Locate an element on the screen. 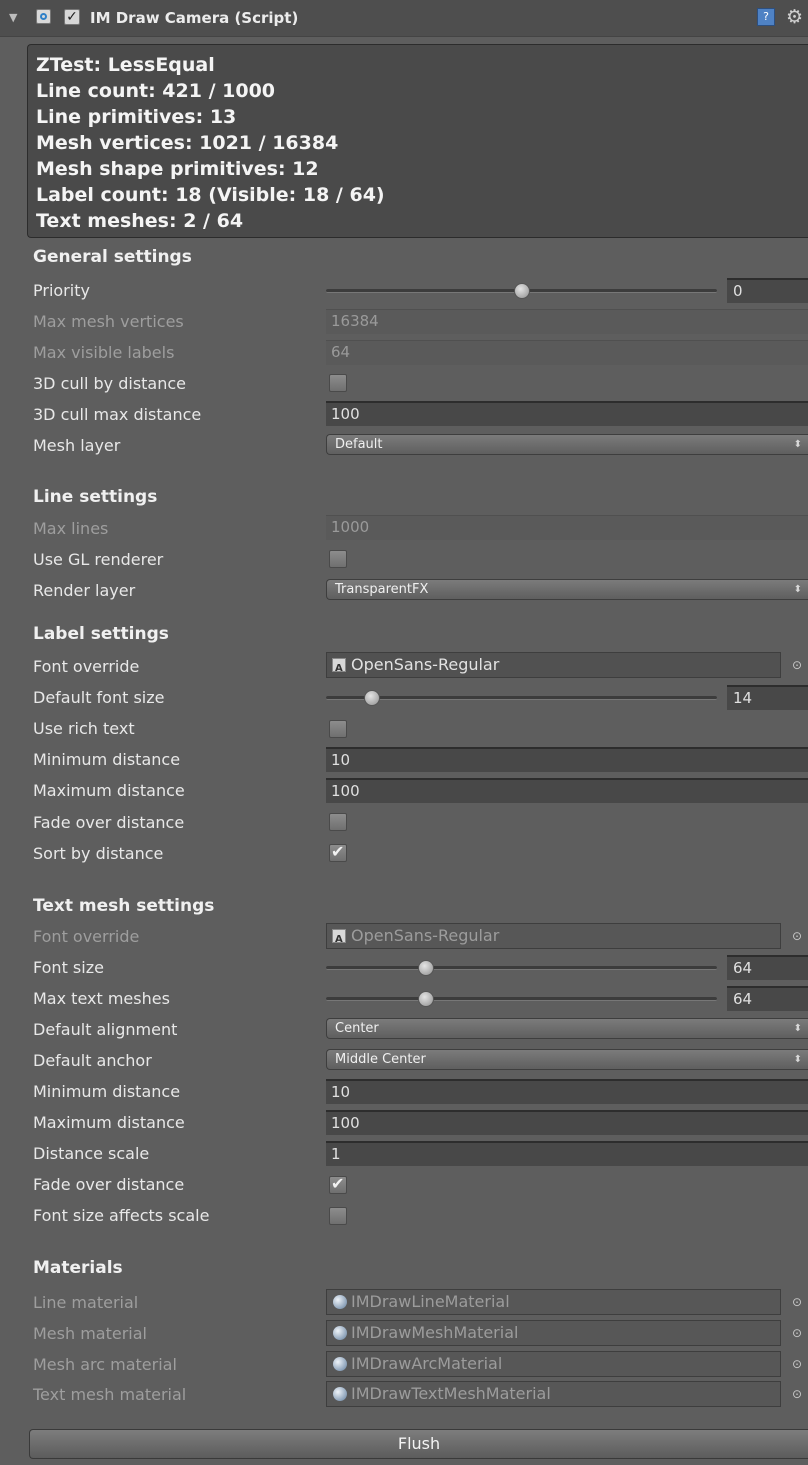  max-mesh-vertices-label: Max mesh vertices is located at coordinates (108, 321).